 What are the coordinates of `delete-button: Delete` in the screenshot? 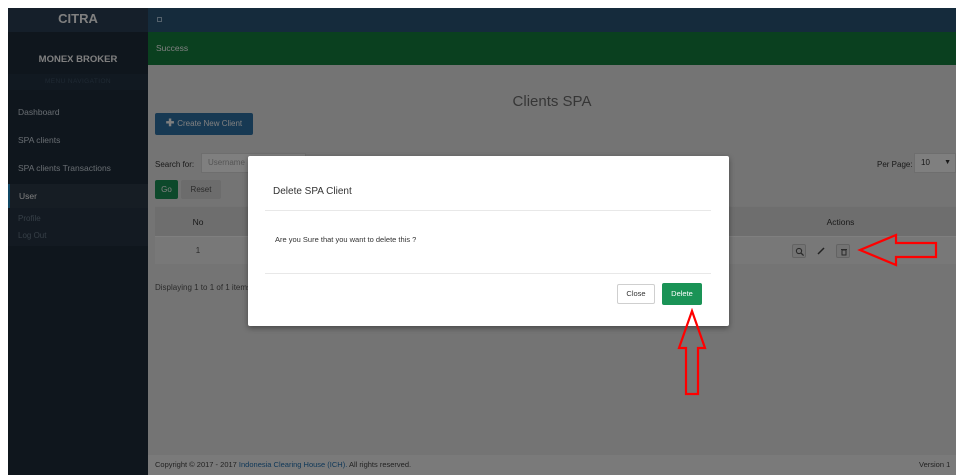 It's located at (682, 294).